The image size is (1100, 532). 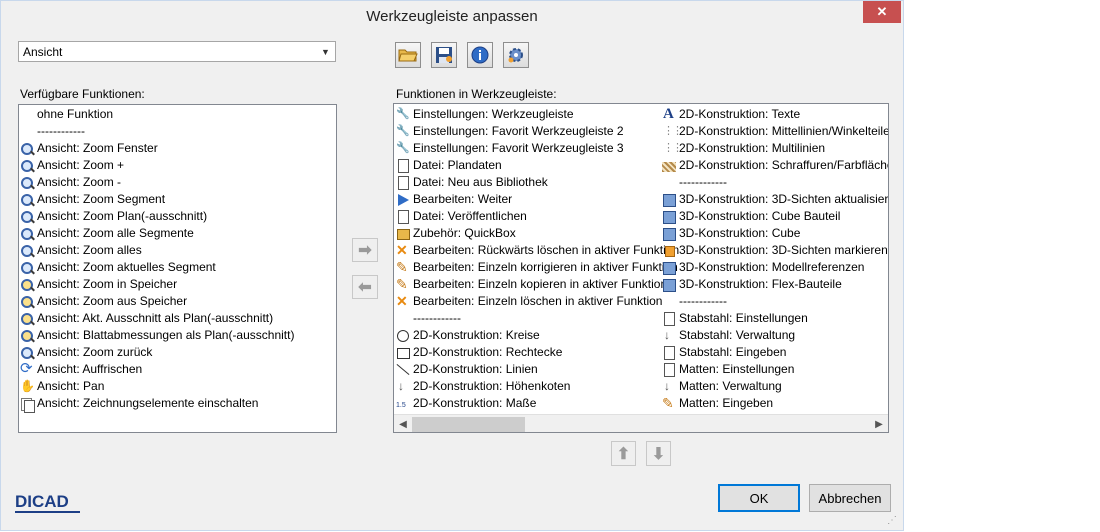 What do you see at coordinates (510, 131) in the screenshot?
I see `list-item: Einstellungen: Favorit Werkzeugleiste 2` at bounding box center [510, 131].